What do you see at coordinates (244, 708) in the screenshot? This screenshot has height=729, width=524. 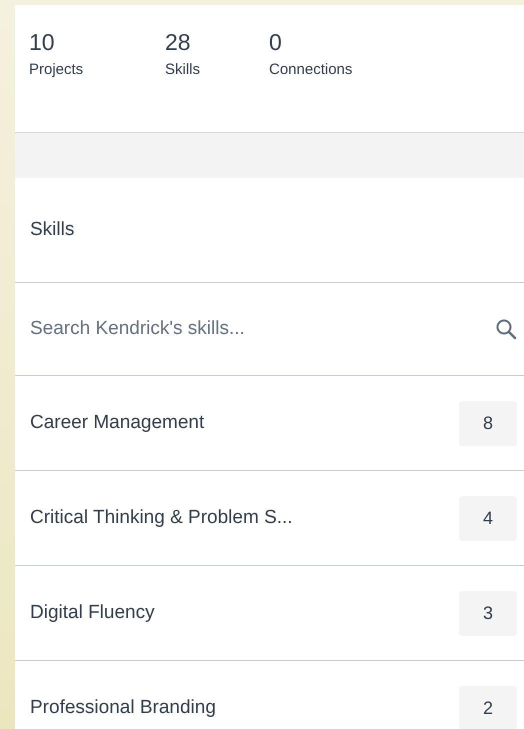 I see `skill-name: Professional Branding` at bounding box center [244, 708].